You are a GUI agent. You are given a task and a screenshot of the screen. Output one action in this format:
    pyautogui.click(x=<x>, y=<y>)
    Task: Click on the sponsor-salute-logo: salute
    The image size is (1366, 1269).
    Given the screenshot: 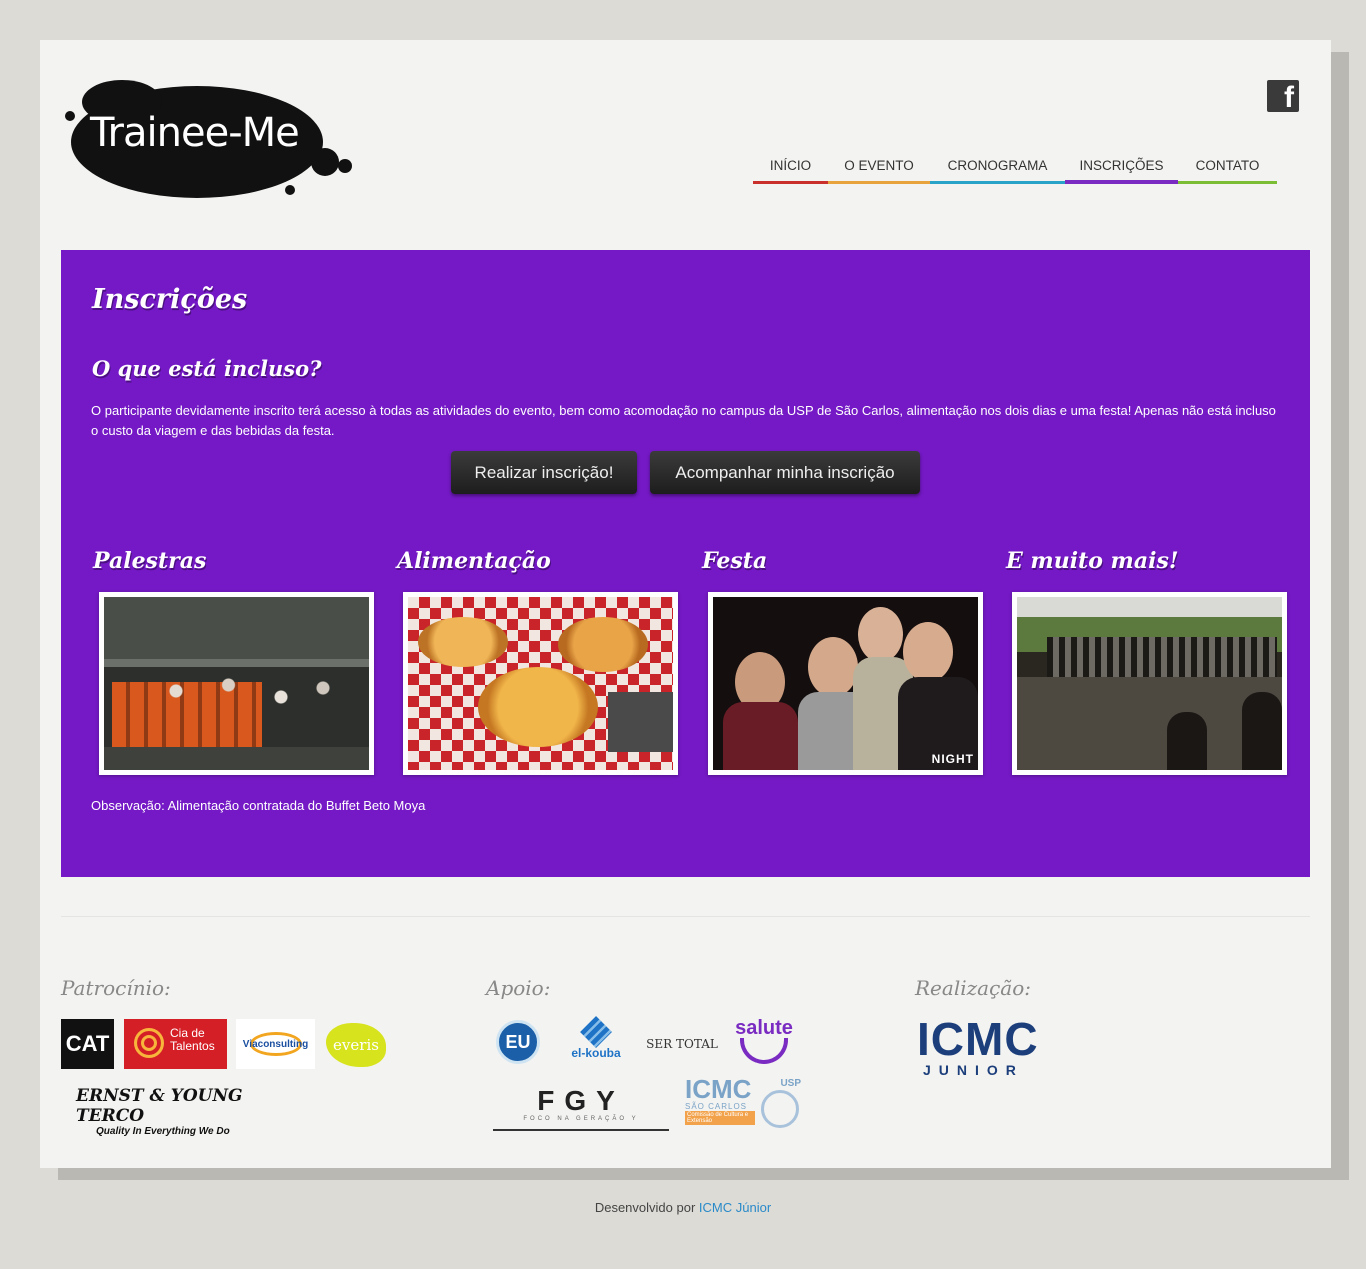 What is the action you would take?
    pyautogui.click(x=764, y=1044)
    